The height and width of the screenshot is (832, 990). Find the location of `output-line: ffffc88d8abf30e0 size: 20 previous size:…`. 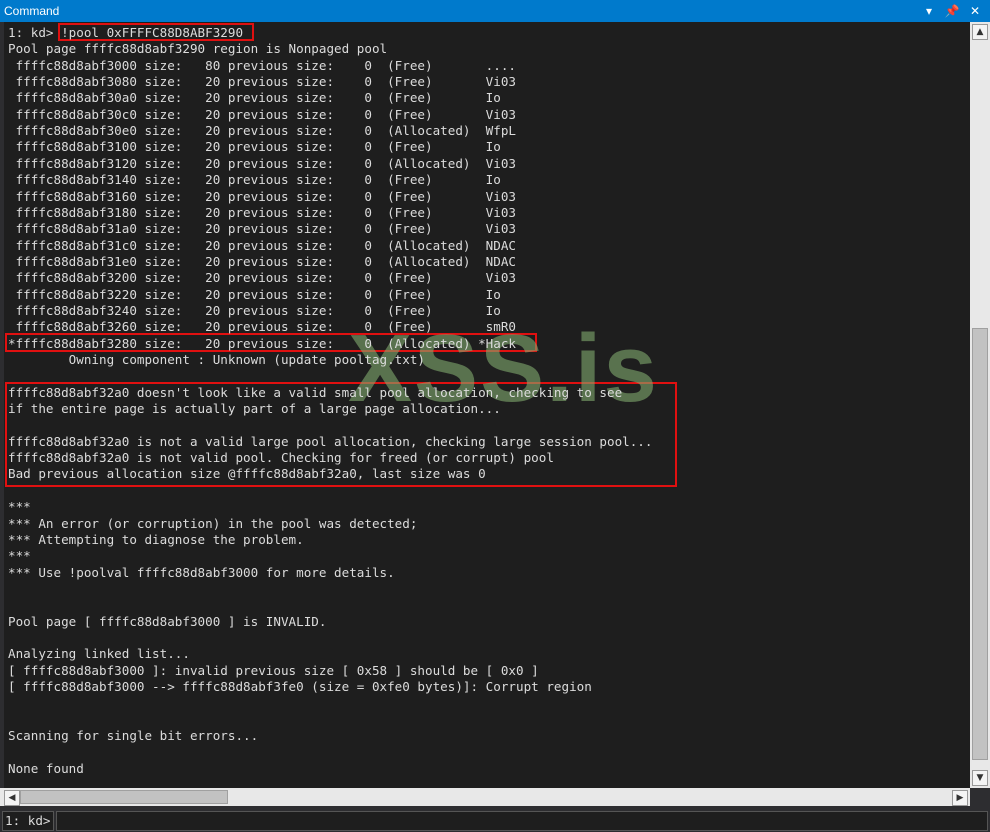

output-line: ffffc88d8abf30e0 size: 20 previous size:… is located at coordinates (262, 131).